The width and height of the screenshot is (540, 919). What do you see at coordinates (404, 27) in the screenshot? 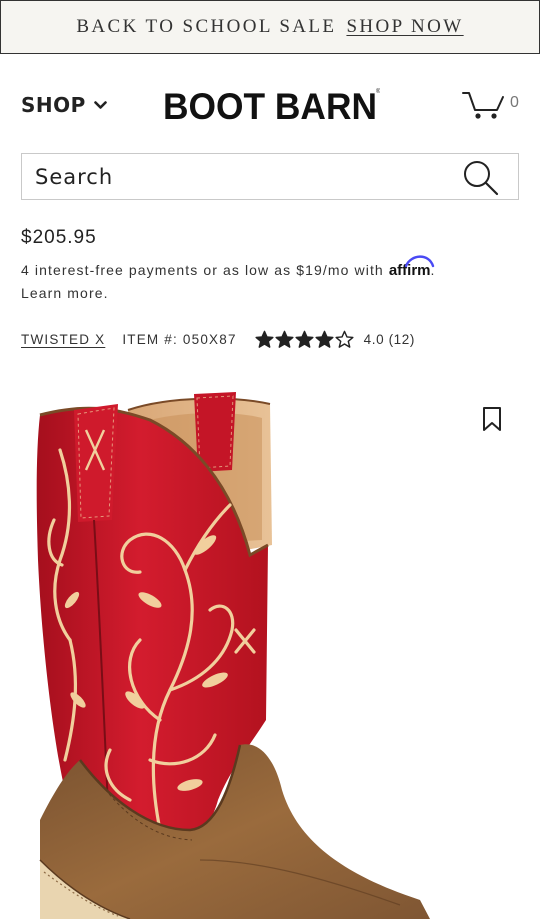
I see `shop-now-link: SHOP NOW` at bounding box center [404, 27].